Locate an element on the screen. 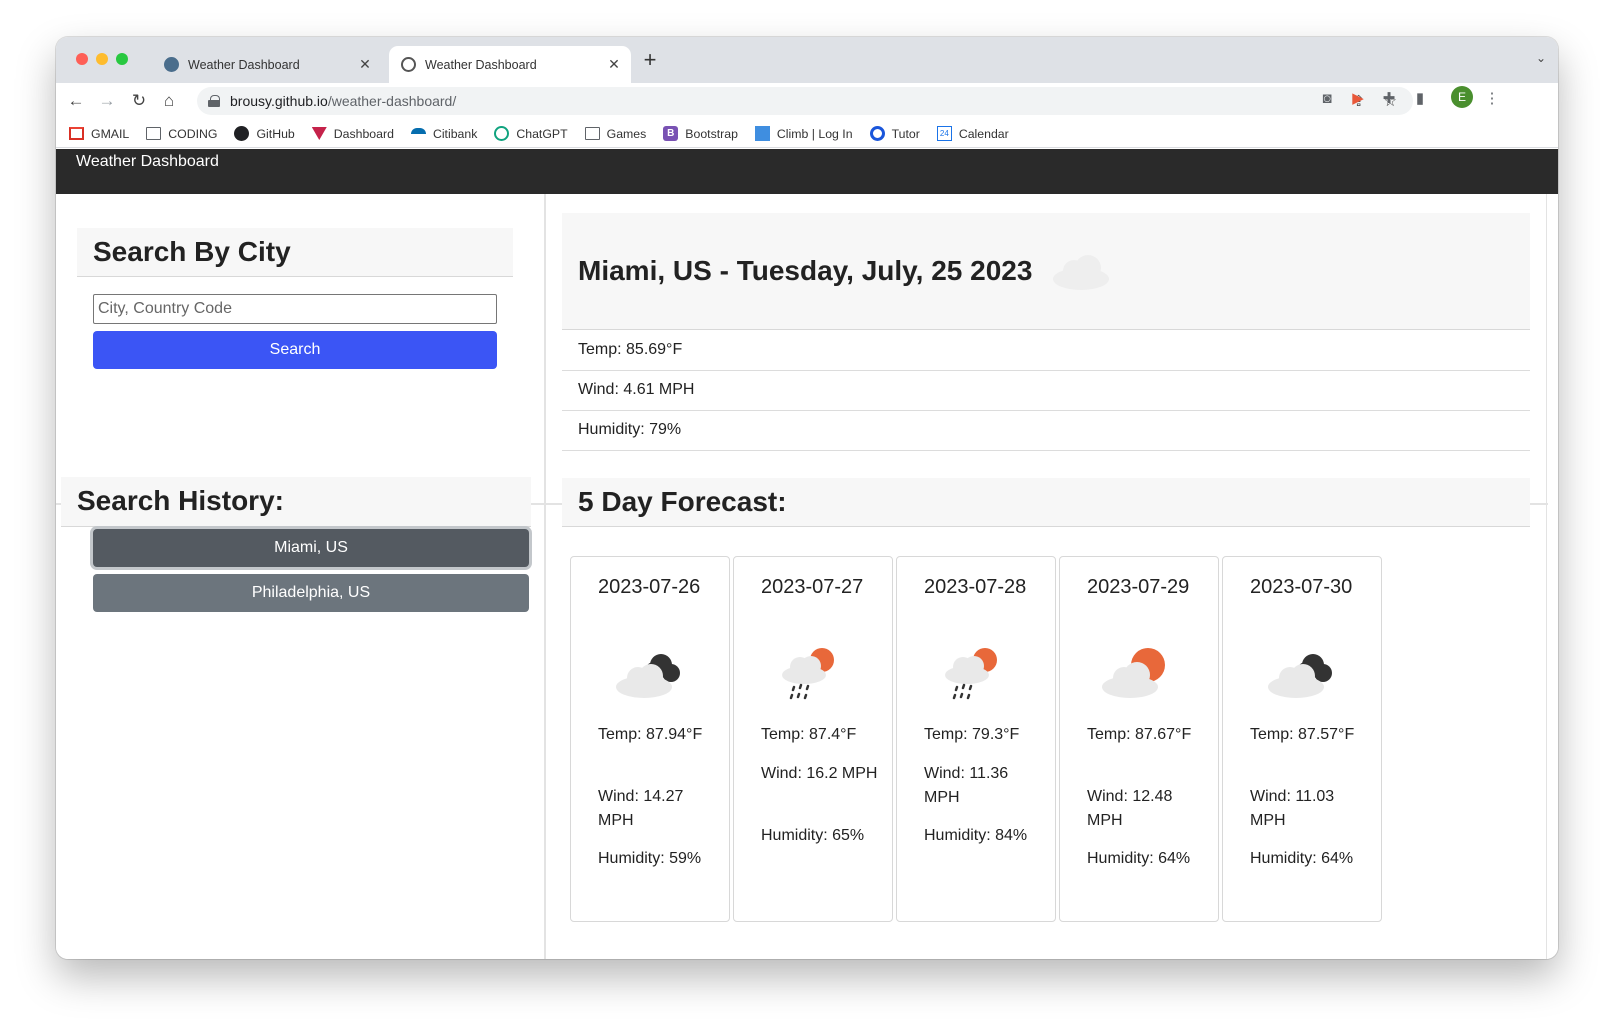 This screenshot has width=1614, height=1032. bookmark-dashboard: Dashboard is located at coordinates (352, 133).